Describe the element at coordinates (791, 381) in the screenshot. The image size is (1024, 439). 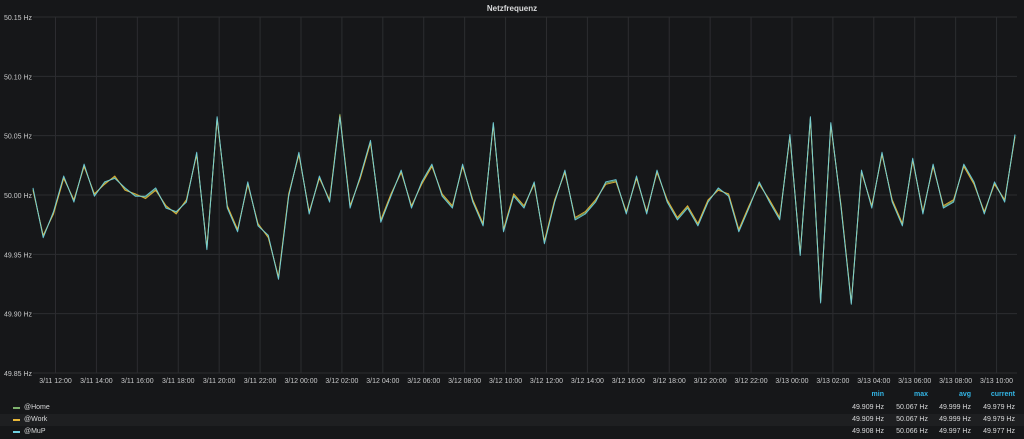
I see `x-tick-label: 3/13 00:00` at that location.